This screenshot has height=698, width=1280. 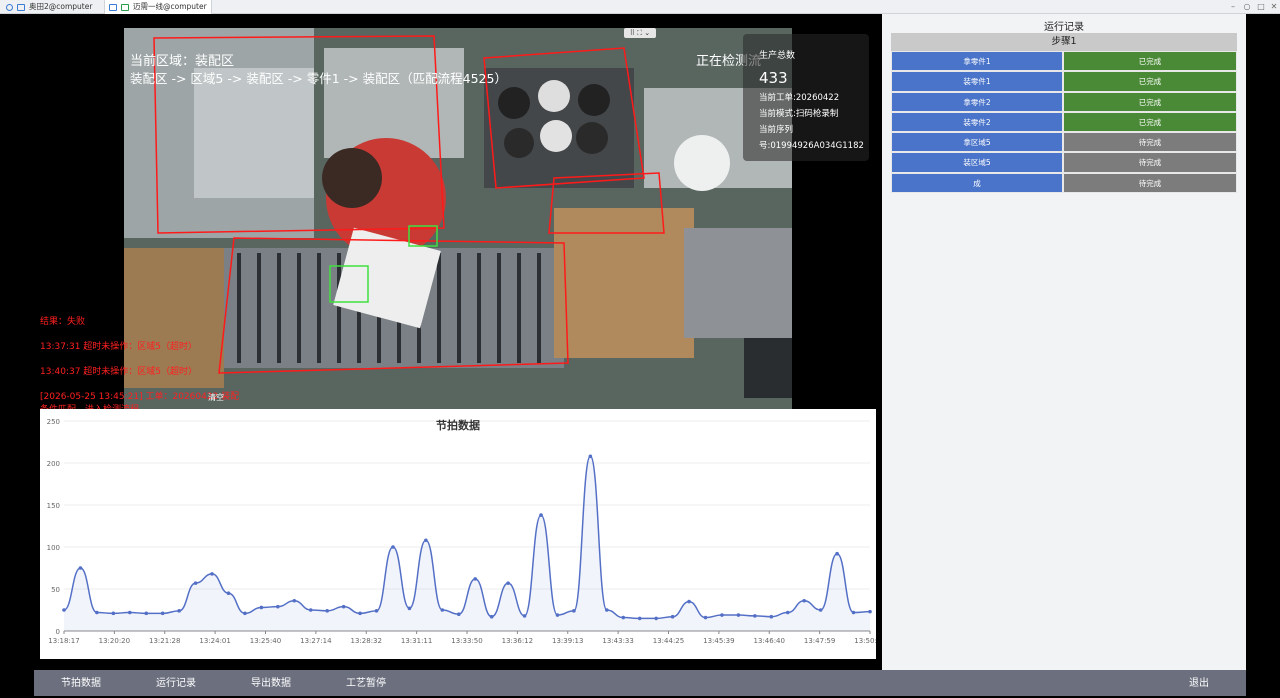 I want to click on x-tick-label: 13:44:25, so click(x=668, y=641).